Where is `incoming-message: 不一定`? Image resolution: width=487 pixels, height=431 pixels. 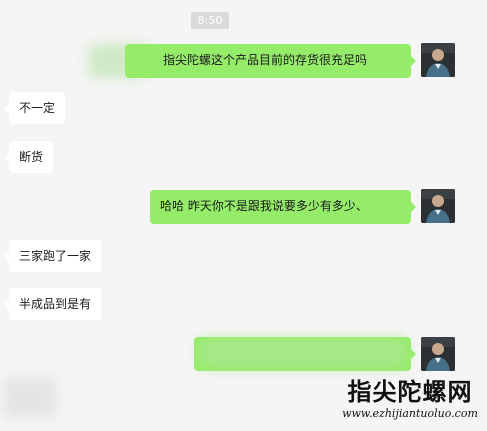
incoming-message: 不一定 is located at coordinates (34, 108).